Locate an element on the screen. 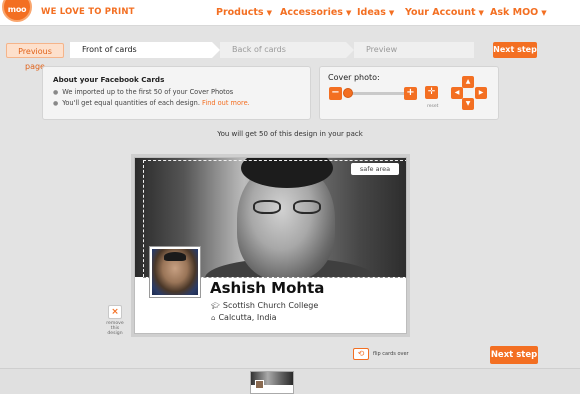 The height and width of the screenshot is (394, 580). nav-label: Your Account is located at coordinates (440, 12).